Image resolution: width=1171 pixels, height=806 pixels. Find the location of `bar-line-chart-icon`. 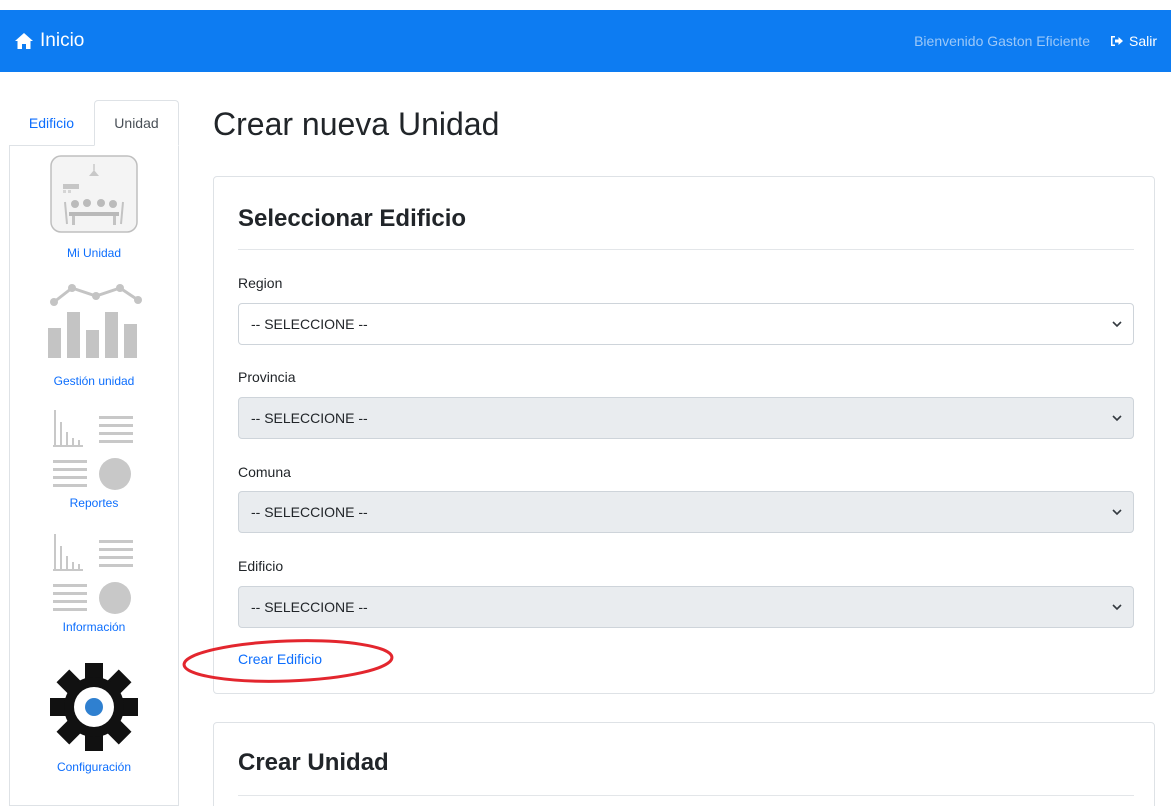

bar-line-chart-icon is located at coordinates (95, 321).